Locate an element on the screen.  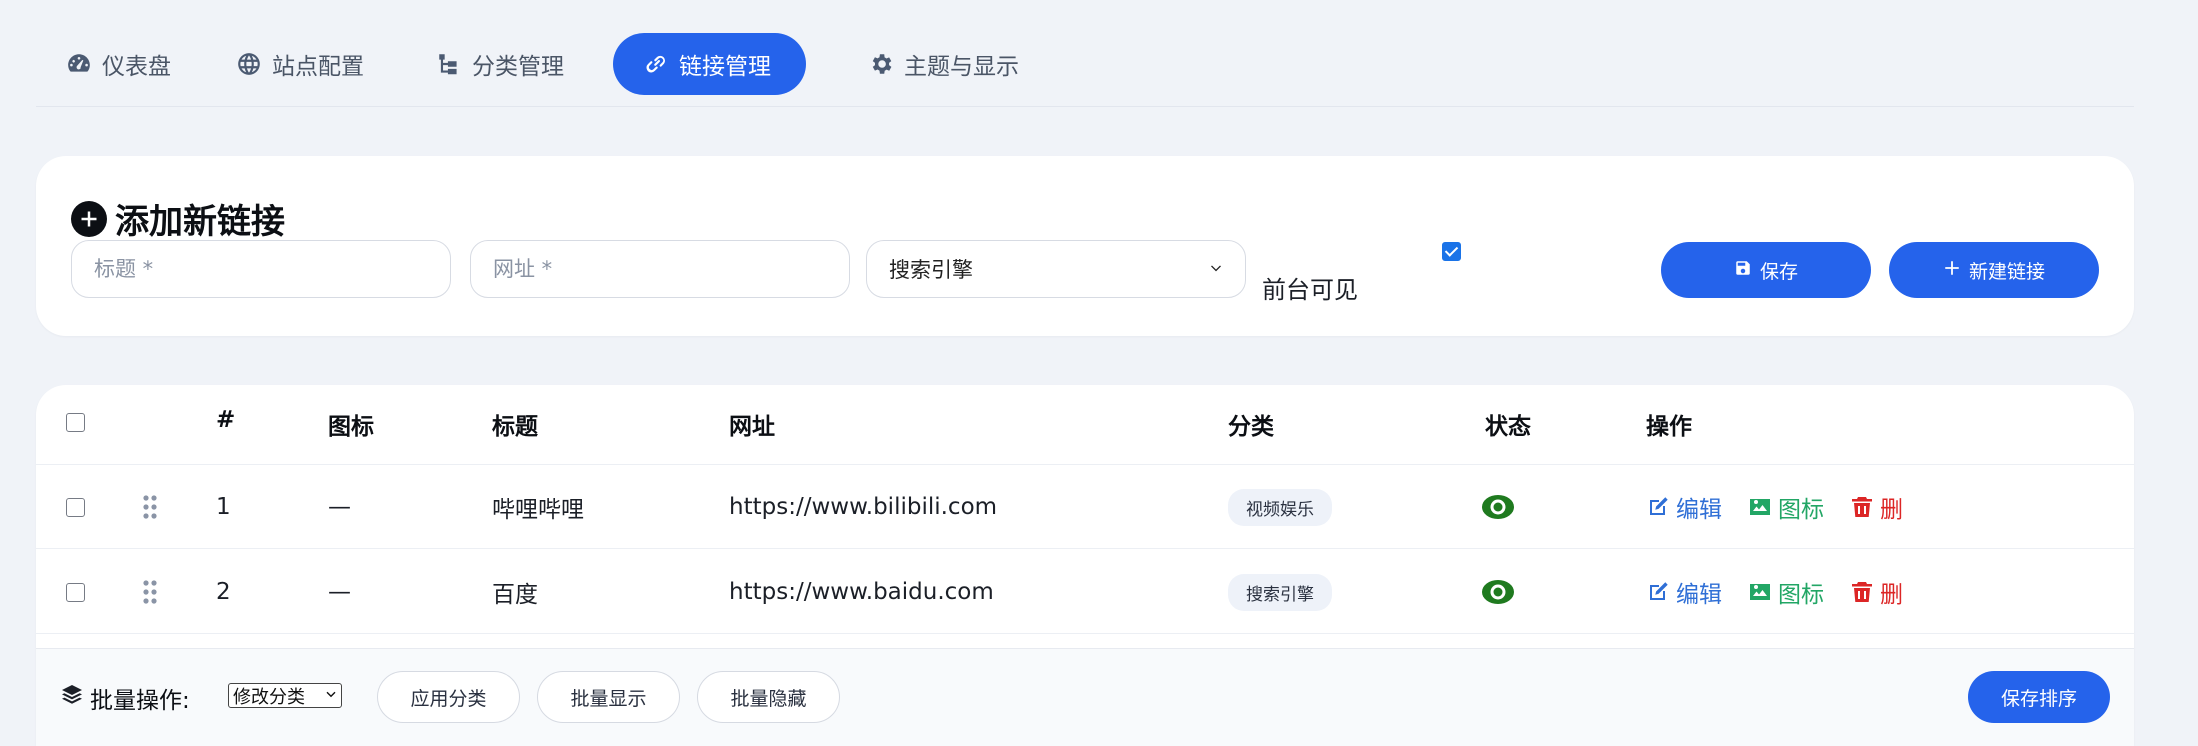
visible-checkbox is located at coordinates (1451, 251).